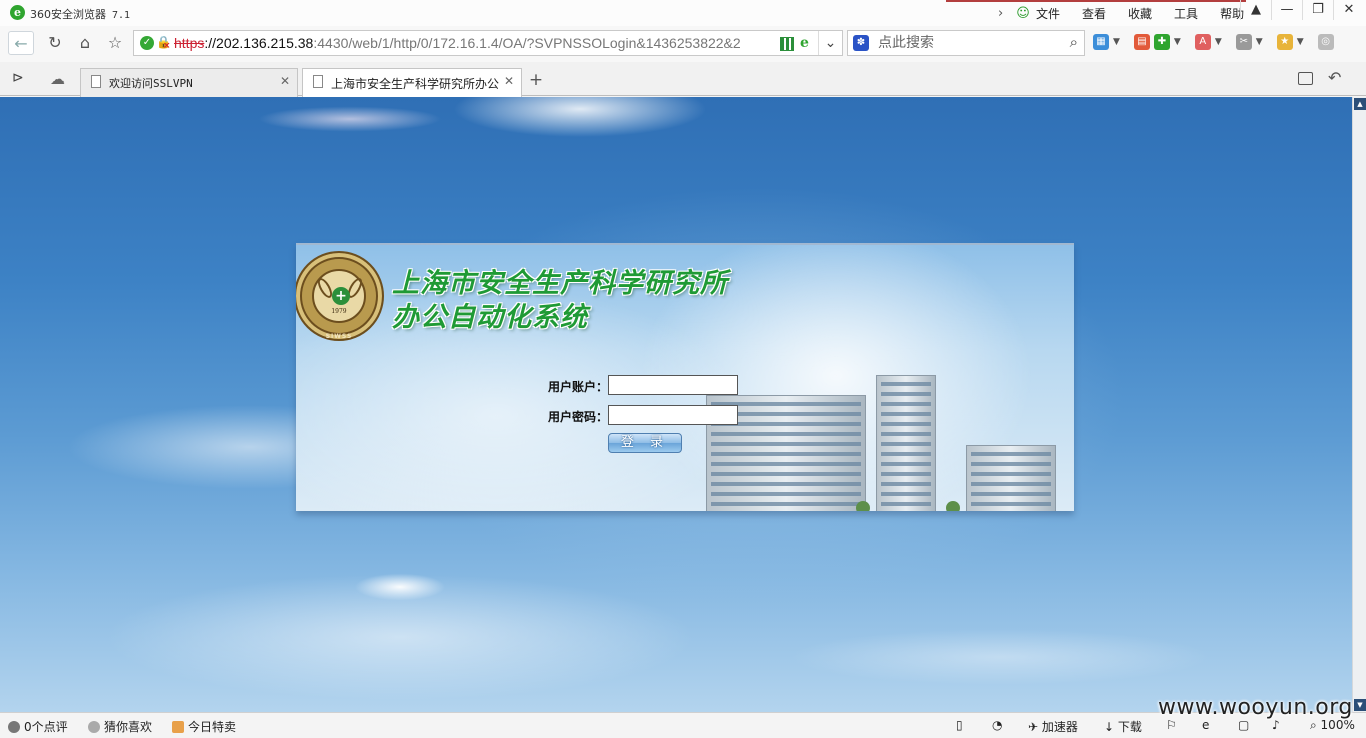 The width and height of the screenshot is (1366, 738). I want to click on window-icon: ▢, so click(1243, 725).